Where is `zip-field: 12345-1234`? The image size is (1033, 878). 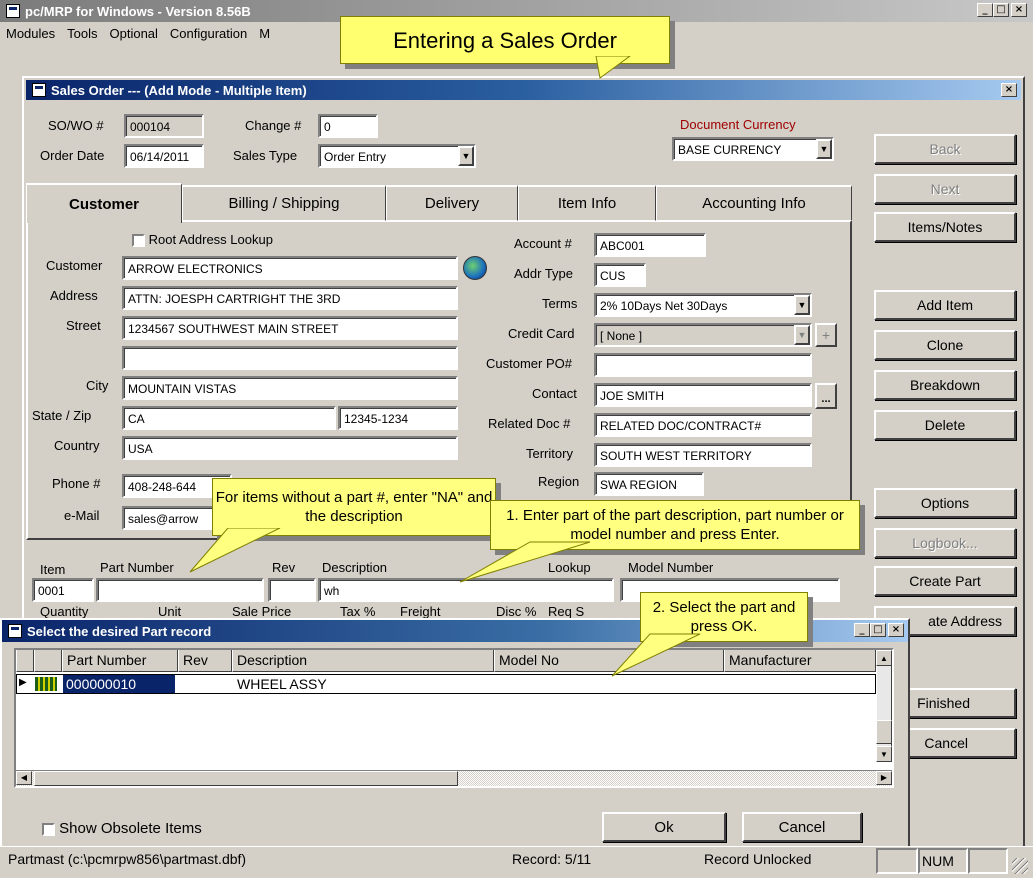
zip-field: 12345-1234 is located at coordinates (398, 418).